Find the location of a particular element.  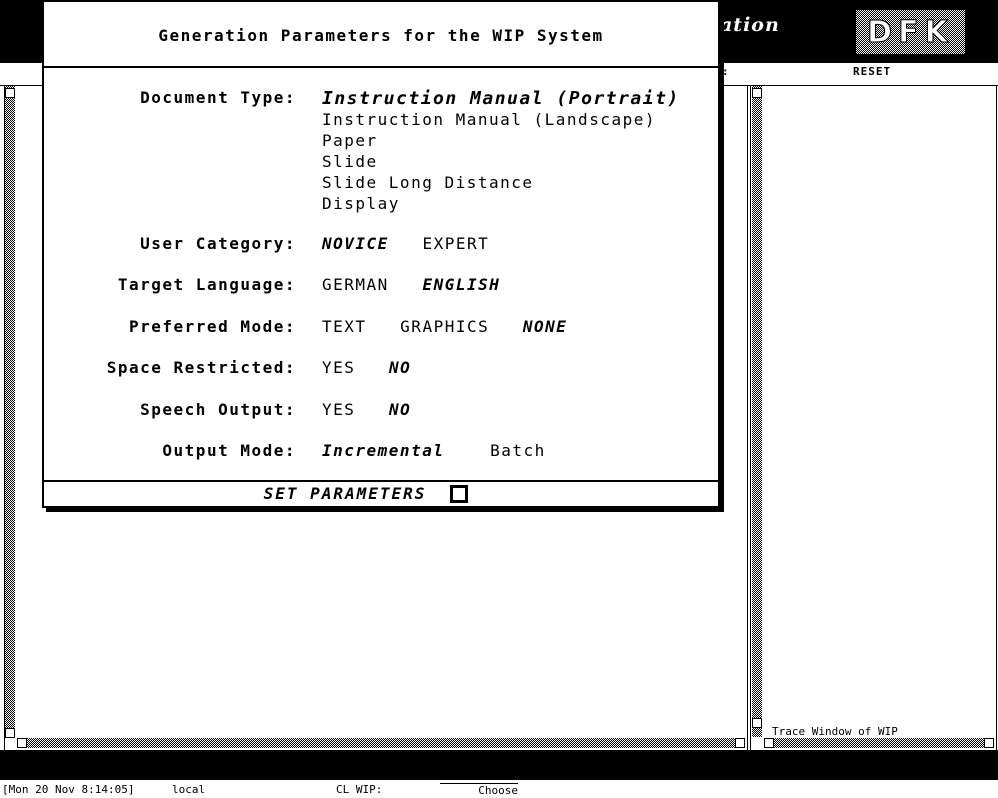

status-host: local is located at coordinates (189, 789).